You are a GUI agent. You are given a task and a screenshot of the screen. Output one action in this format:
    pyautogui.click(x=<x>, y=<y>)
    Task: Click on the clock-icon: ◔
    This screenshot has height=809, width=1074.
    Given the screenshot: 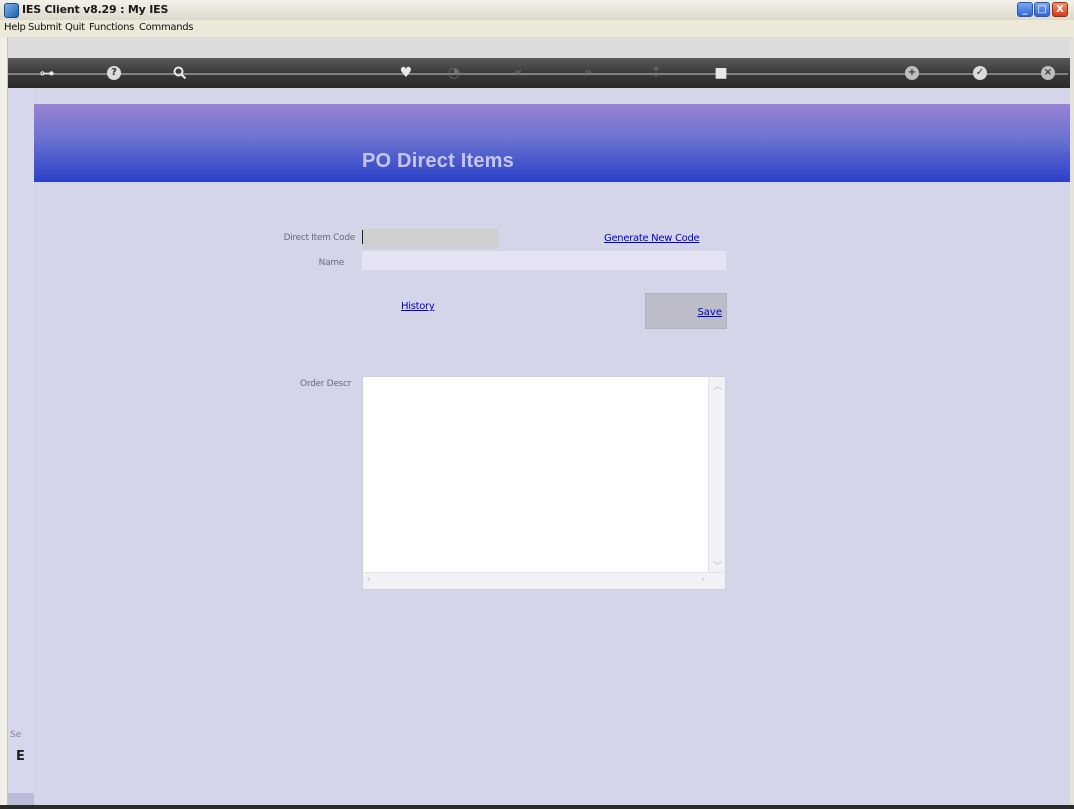 What is the action you would take?
    pyautogui.click(x=454, y=73)
    